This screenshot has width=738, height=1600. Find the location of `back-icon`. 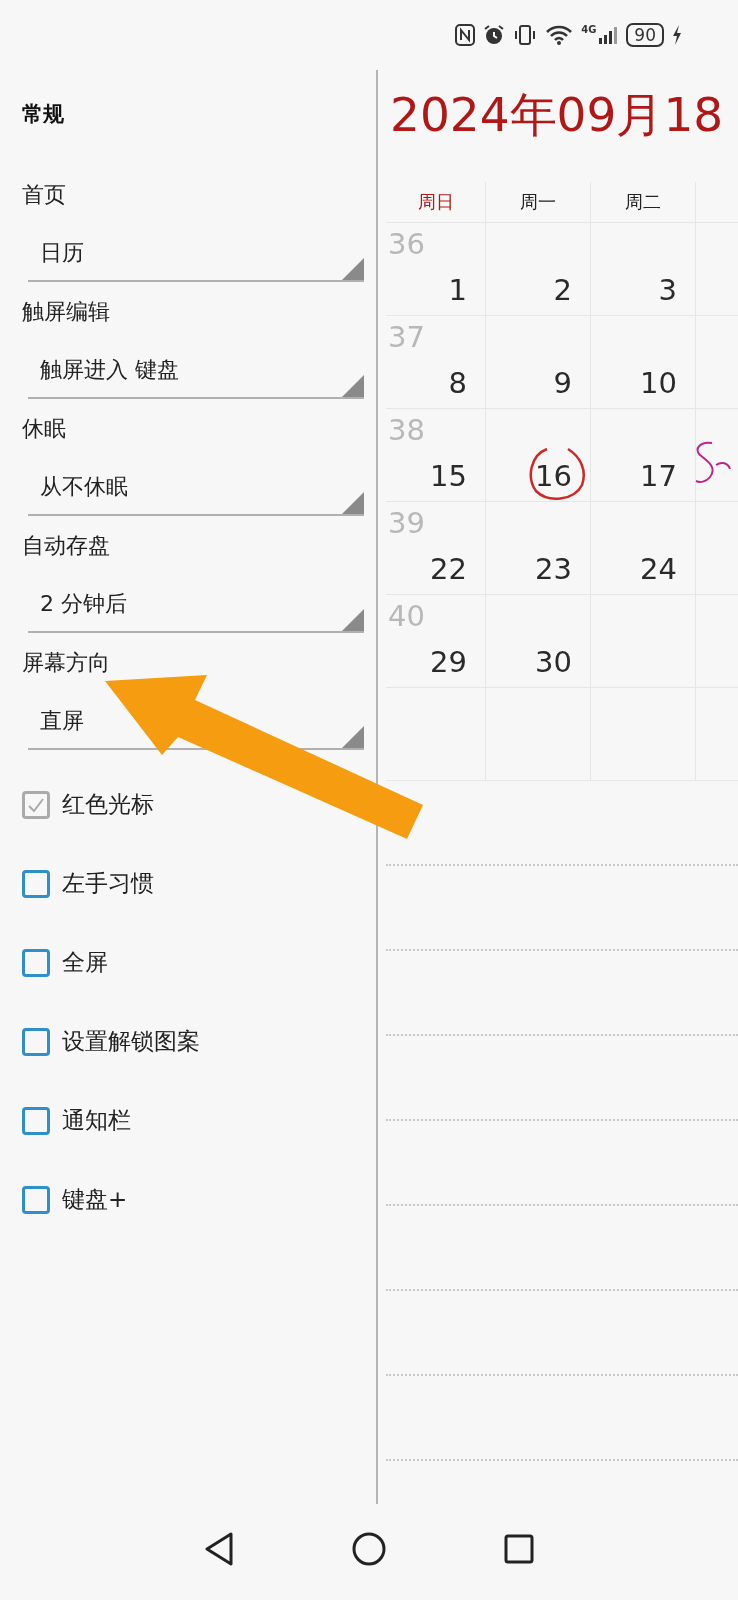

back-icon is located at coordinates (219, 1549).